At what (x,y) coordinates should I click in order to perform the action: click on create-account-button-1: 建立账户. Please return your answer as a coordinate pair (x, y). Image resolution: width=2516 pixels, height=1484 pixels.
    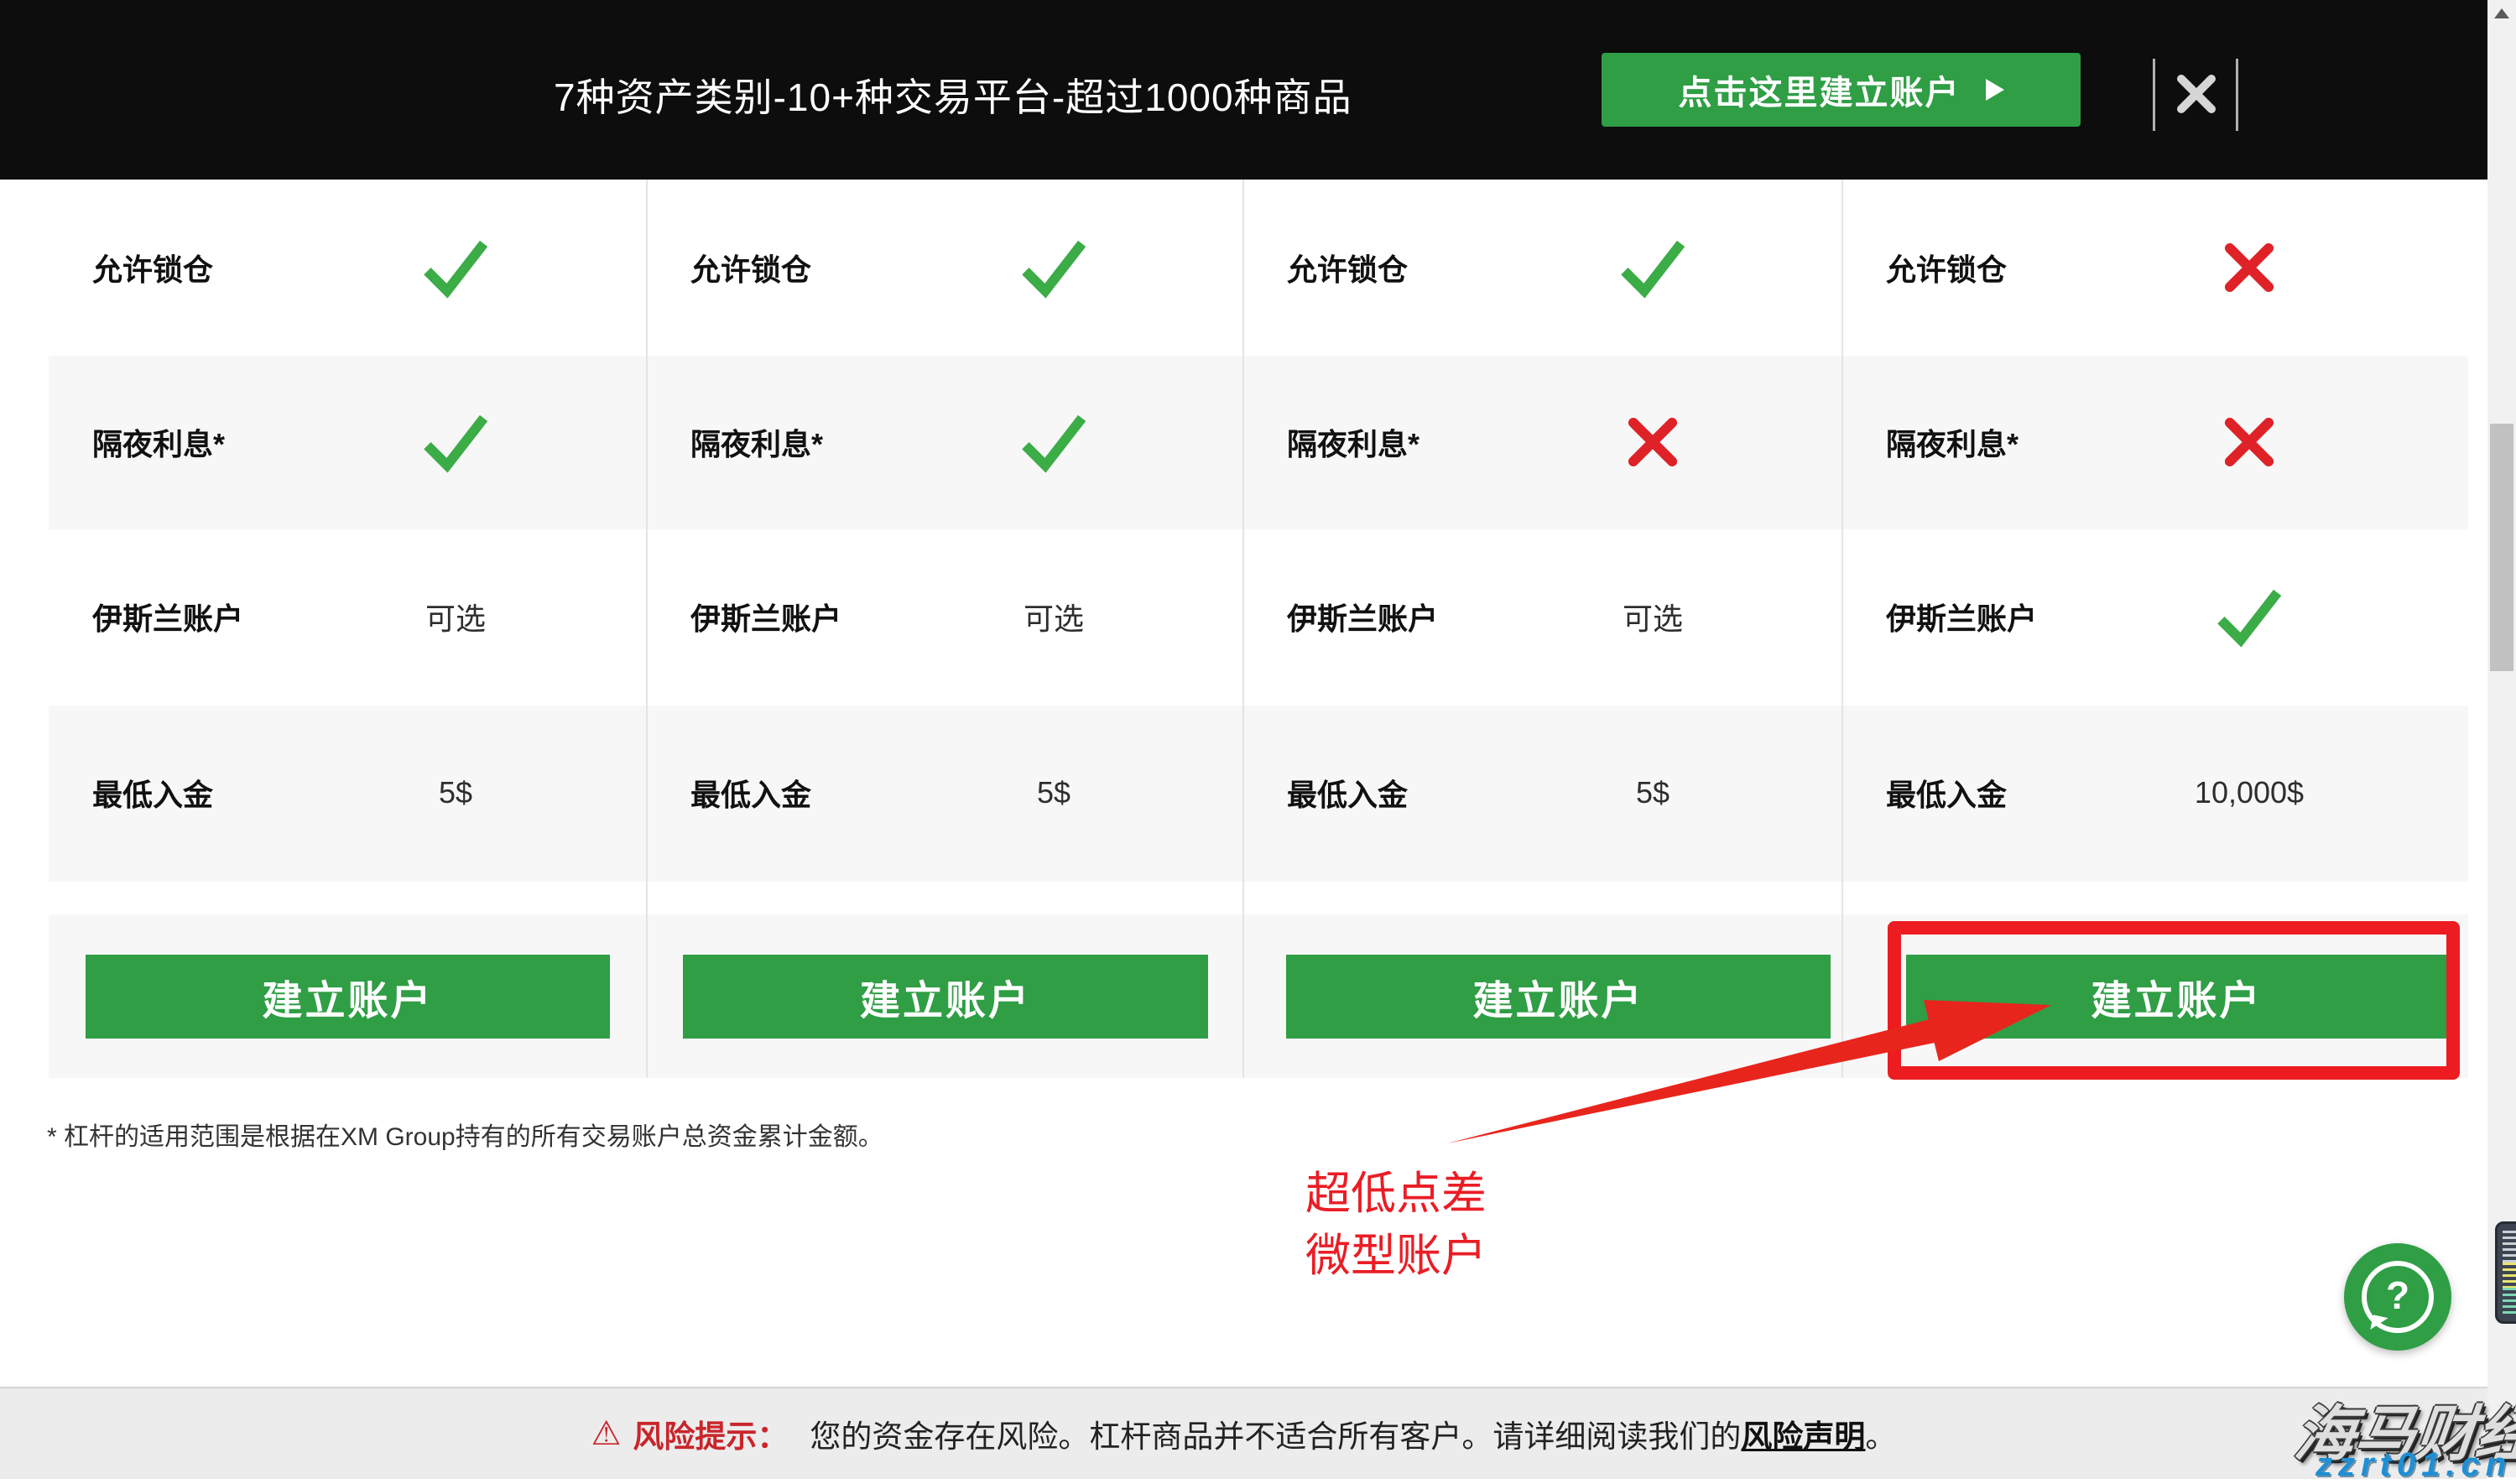
    Looking at the image, I should click on (348, 997).